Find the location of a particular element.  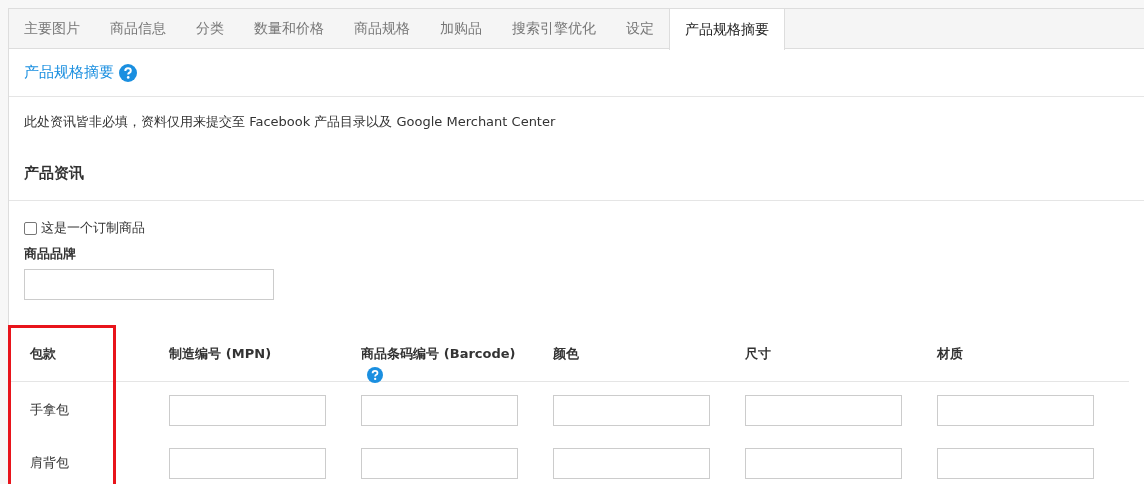

tab: 主要图片 is located at coordinates (52, 29).